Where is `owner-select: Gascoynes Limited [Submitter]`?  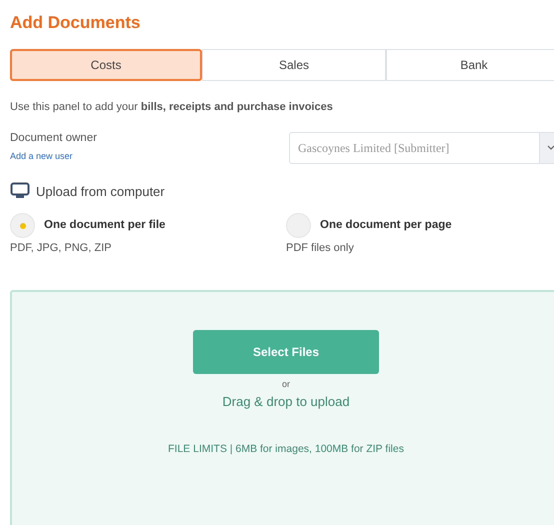
owner-select: Gascoynes Limited [Submitter] is located at coordinates (421, 148).